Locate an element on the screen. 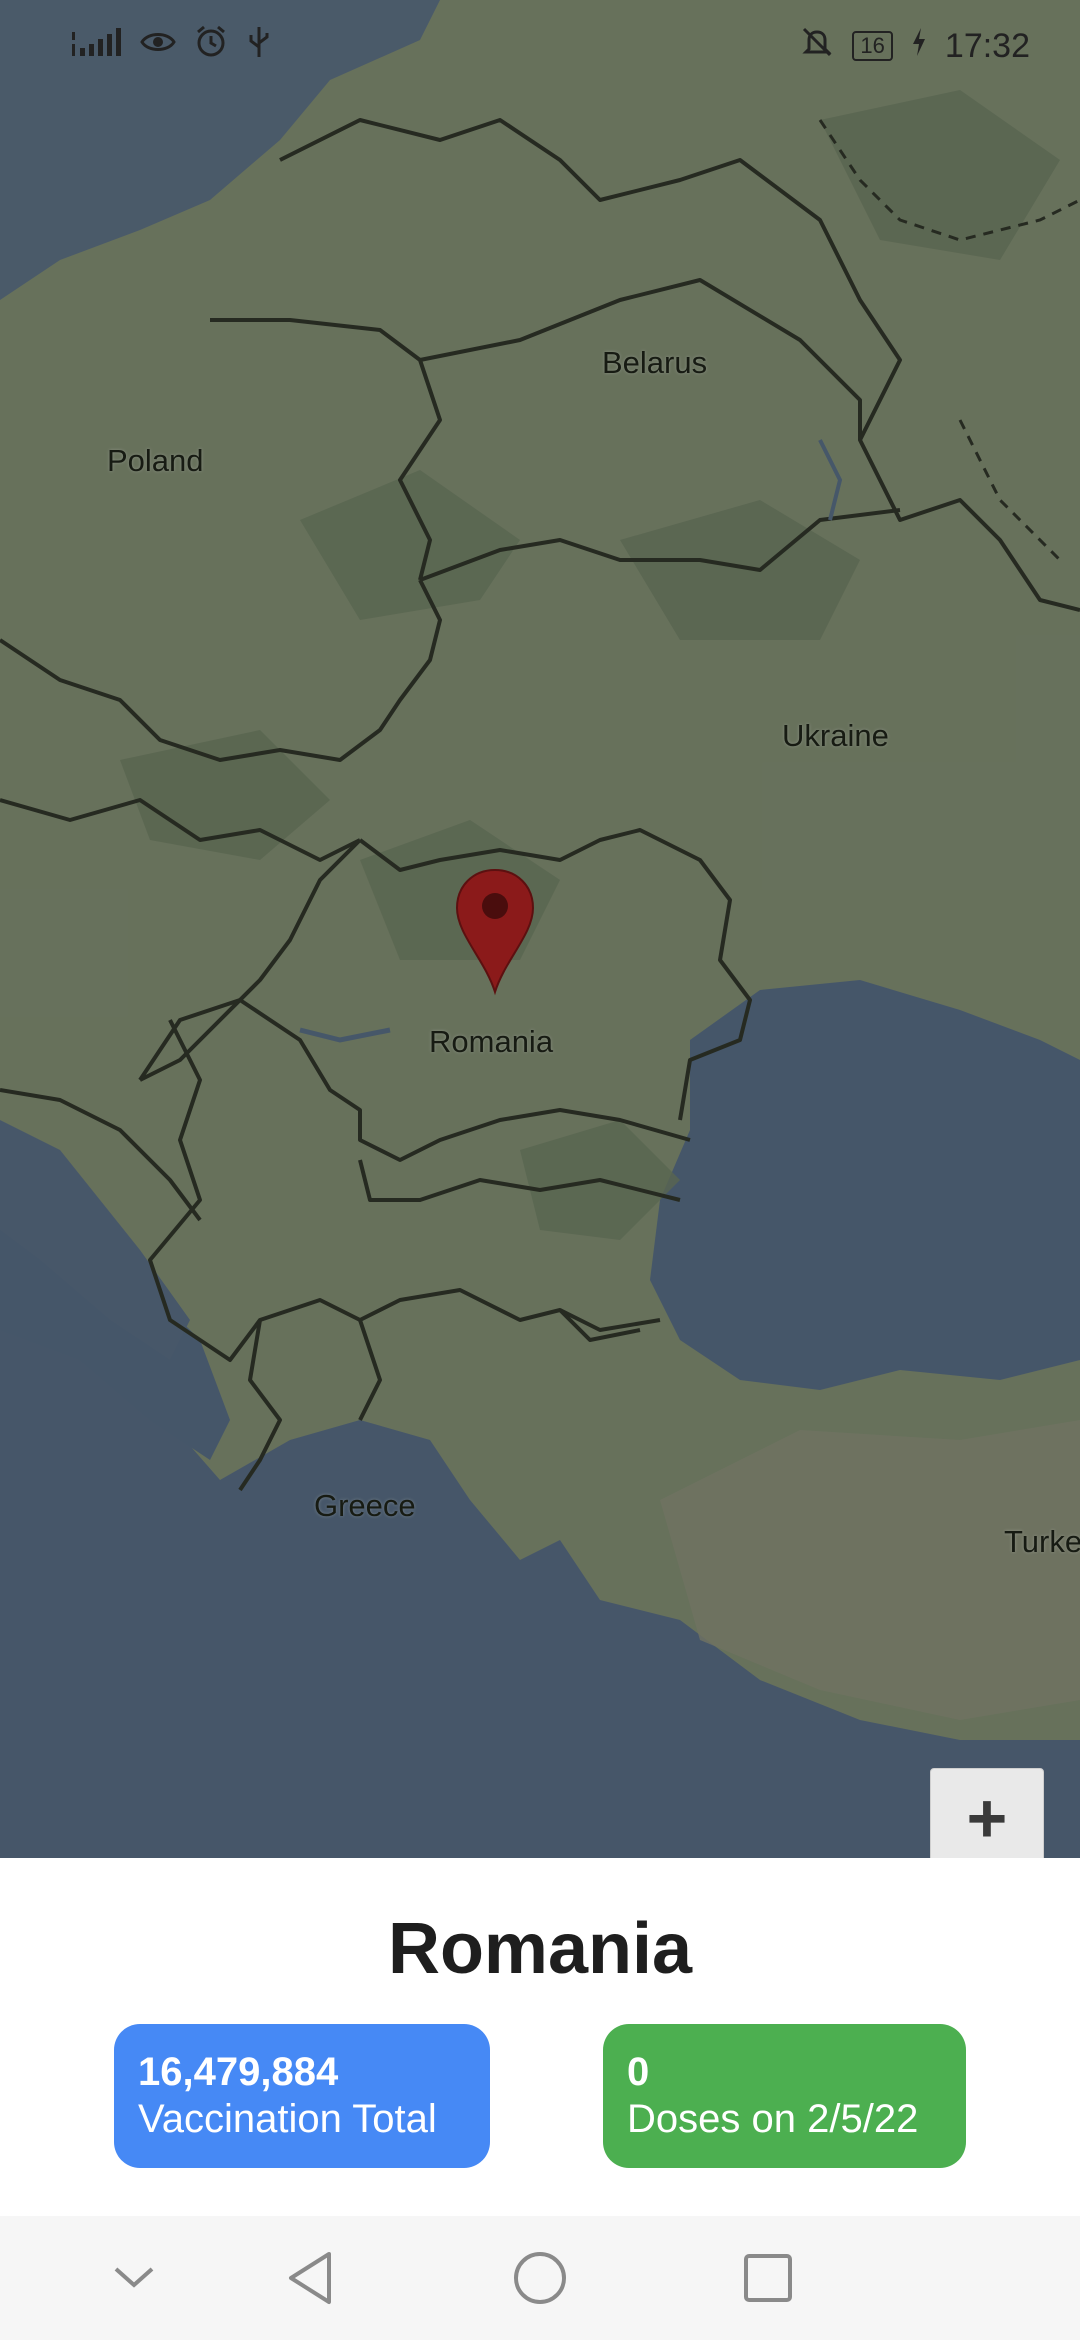 Image resolution: width=1080 pixels, height=2340 pixels. map-label-belarus: Belarus is located at coordinates (655, 362).